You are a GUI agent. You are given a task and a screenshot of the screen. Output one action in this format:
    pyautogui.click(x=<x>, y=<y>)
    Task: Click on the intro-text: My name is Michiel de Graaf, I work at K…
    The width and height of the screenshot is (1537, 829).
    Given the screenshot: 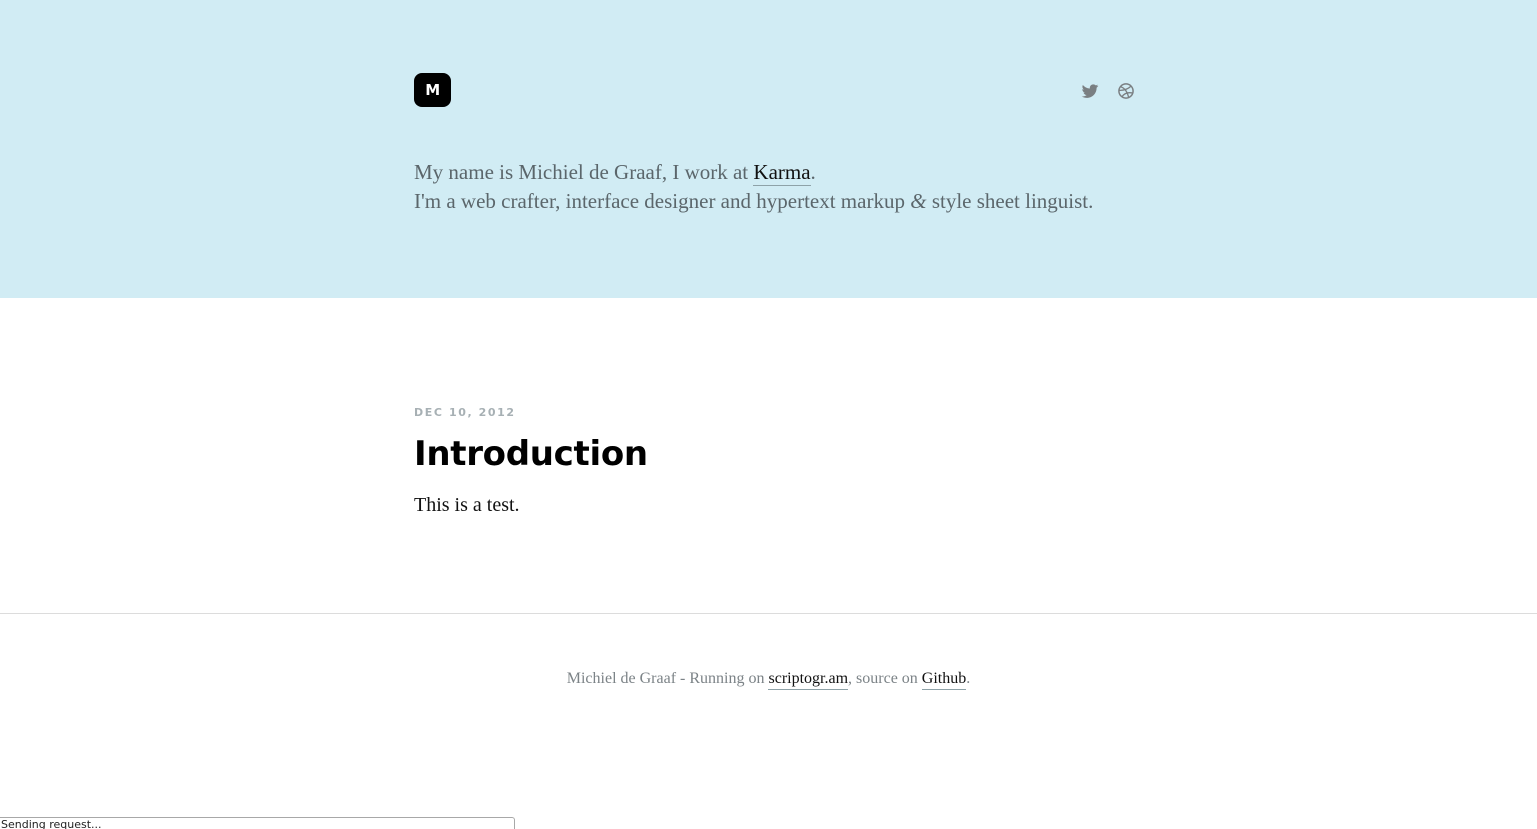 What is the action you would take?
    pyautogui.click(x=774, y=187)
    